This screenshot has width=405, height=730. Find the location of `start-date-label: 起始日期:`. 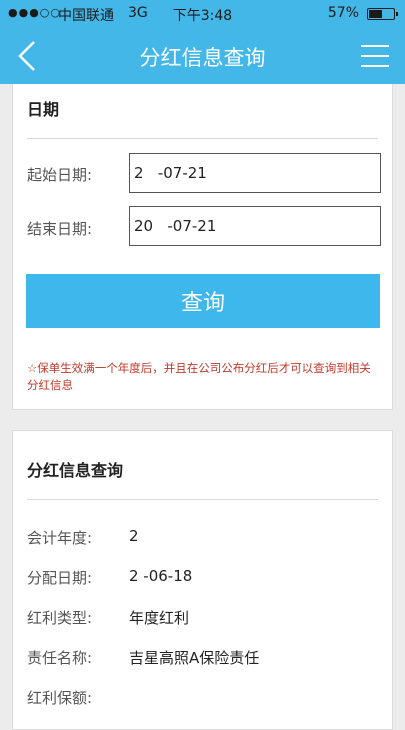

start-date-label: 起始日期: is located at coordinates (60, 175).